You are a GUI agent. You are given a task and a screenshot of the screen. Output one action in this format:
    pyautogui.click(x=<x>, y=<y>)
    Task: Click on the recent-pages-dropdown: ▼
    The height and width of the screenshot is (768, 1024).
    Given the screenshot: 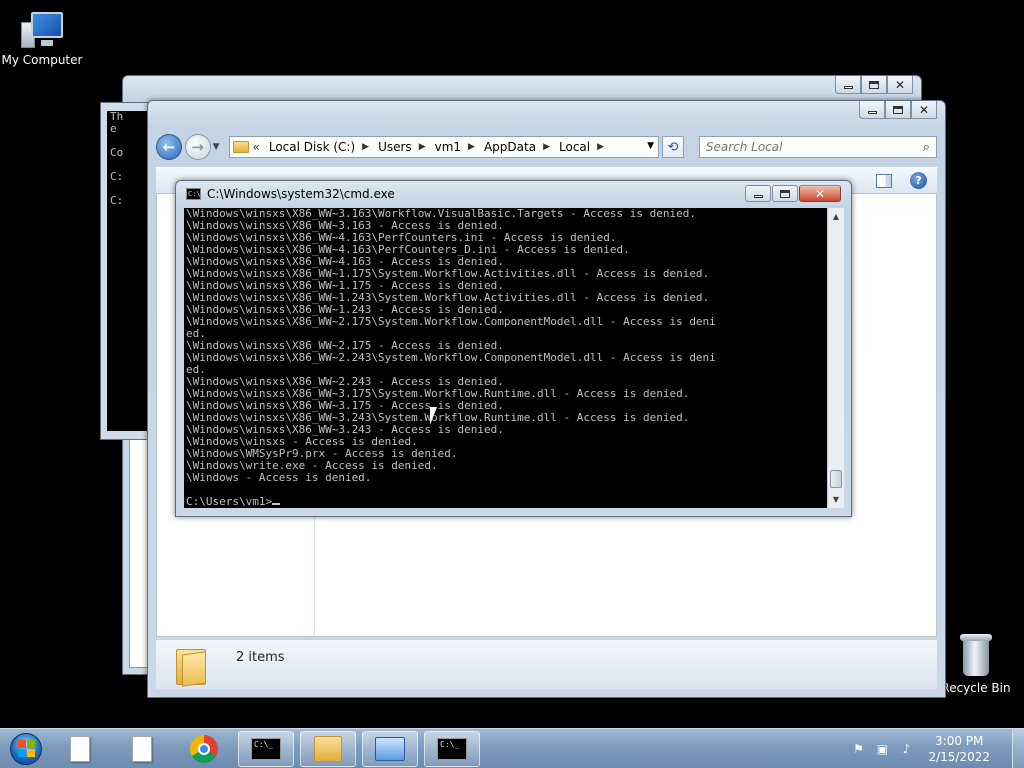 What is the action you would take?
    pyautogui.click(x=218, y=147)
    